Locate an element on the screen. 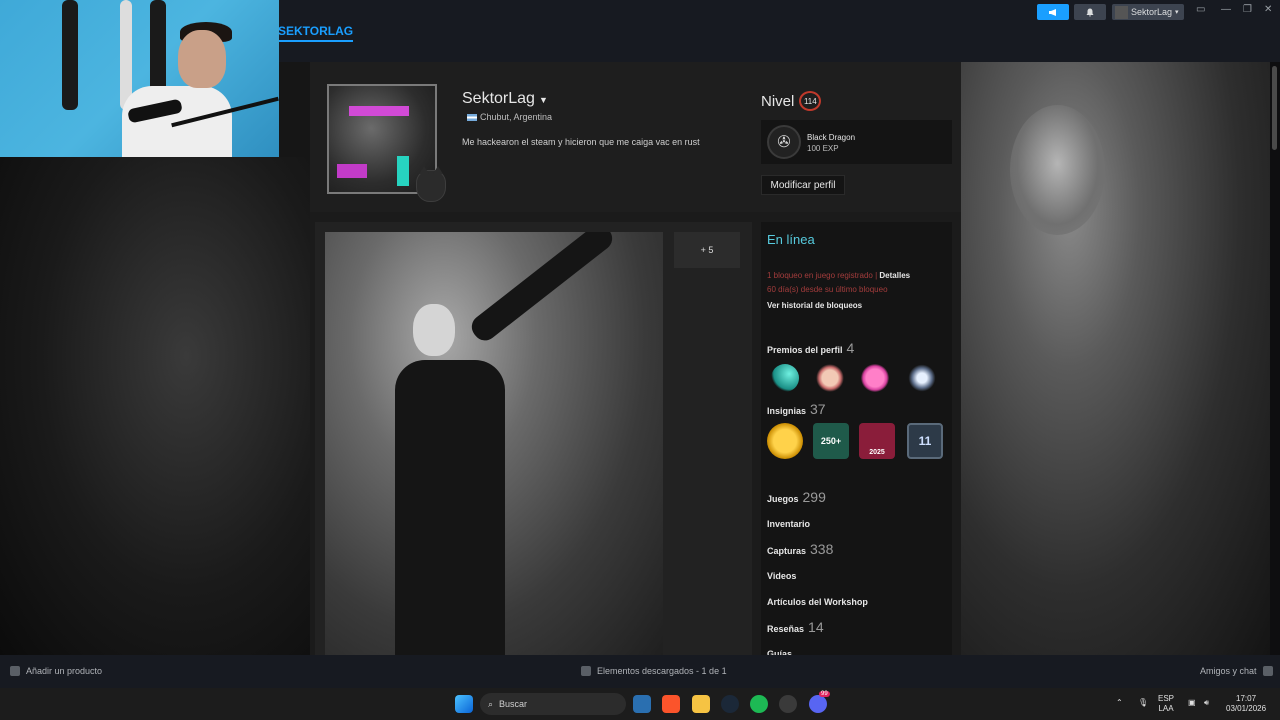 The image size is (1280, 720). file-explorer-icon is located at coordinates (701, 704).